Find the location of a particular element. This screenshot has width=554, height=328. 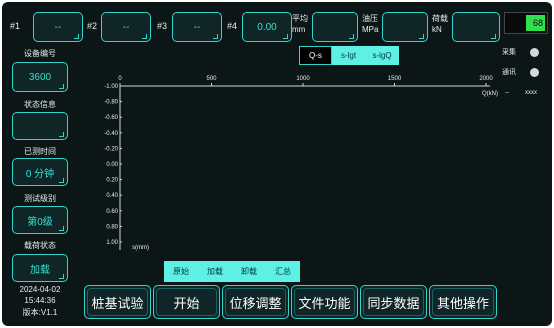

tab-raw: 原始 is located at coordinates (181, 271).